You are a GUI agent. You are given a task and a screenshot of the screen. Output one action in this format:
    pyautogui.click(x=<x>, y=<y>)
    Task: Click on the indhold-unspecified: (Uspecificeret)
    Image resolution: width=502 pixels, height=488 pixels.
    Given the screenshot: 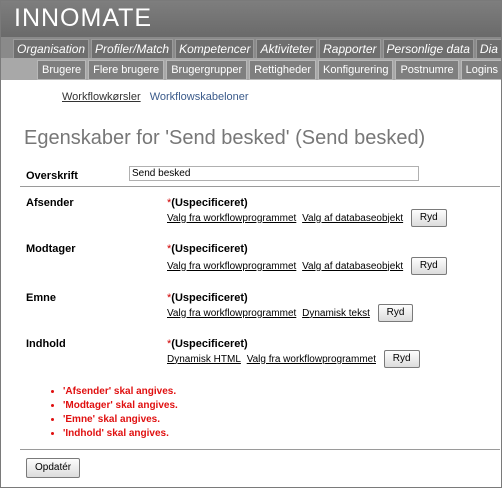 What is the action you would take?
    pyautogui.click(x=209, y=344)
    